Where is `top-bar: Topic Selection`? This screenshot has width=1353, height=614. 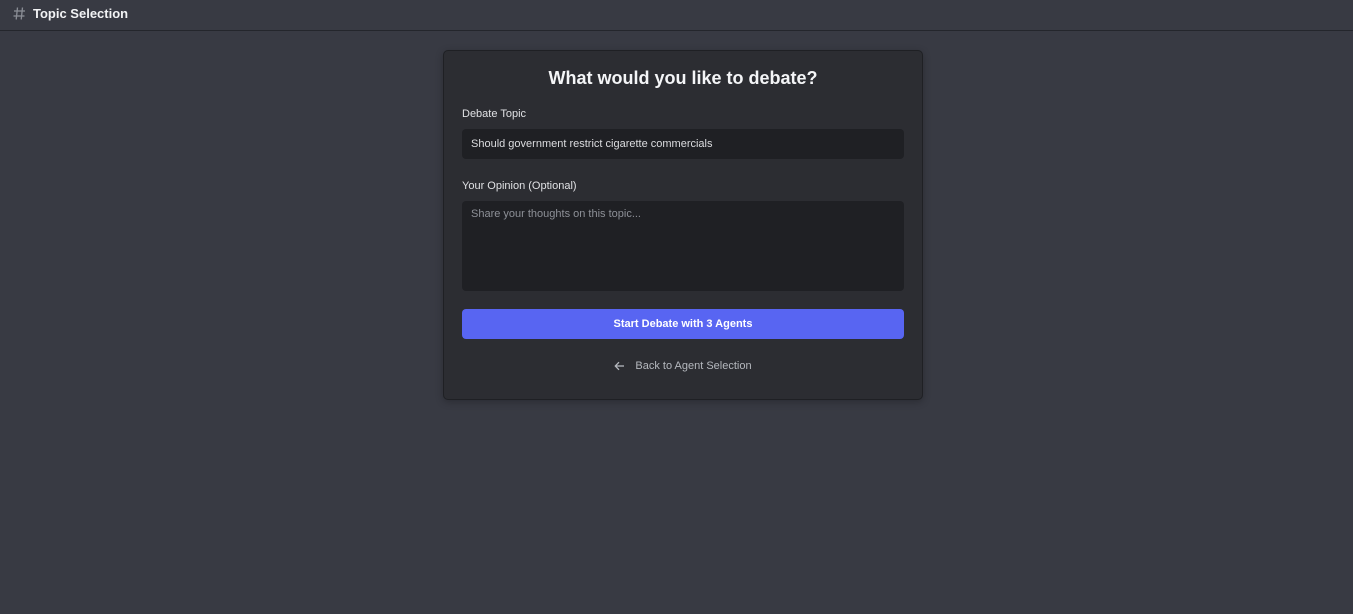
top-bar: Topic Selection is located at coordinates (676, 15).